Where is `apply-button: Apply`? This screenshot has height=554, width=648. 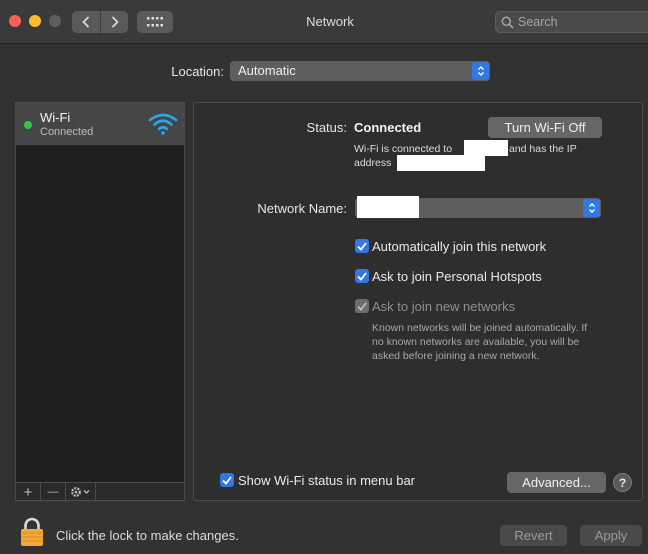 apply-button: Apply is located at coordinates (611, 535).